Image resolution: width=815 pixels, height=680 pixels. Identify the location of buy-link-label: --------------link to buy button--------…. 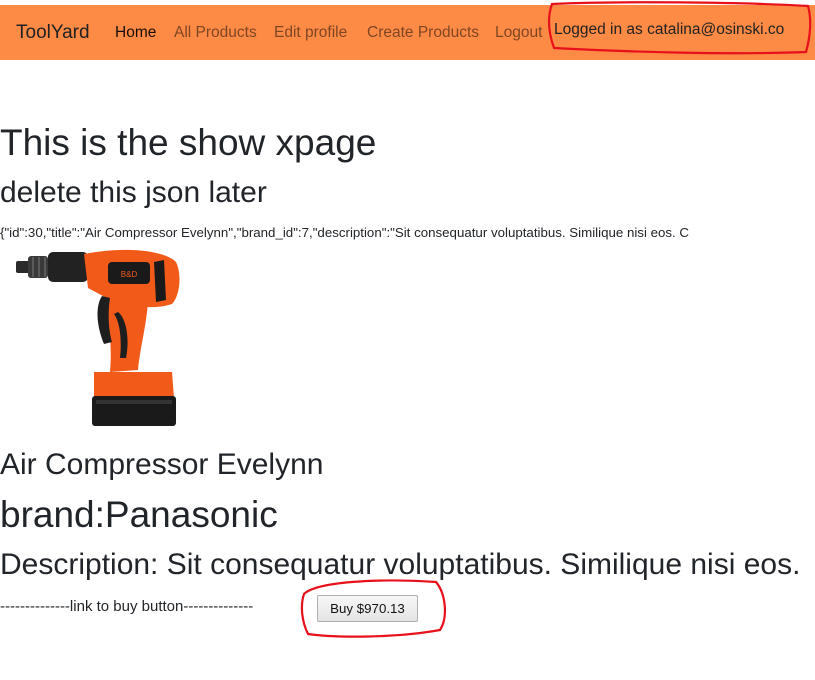
(127, 606).